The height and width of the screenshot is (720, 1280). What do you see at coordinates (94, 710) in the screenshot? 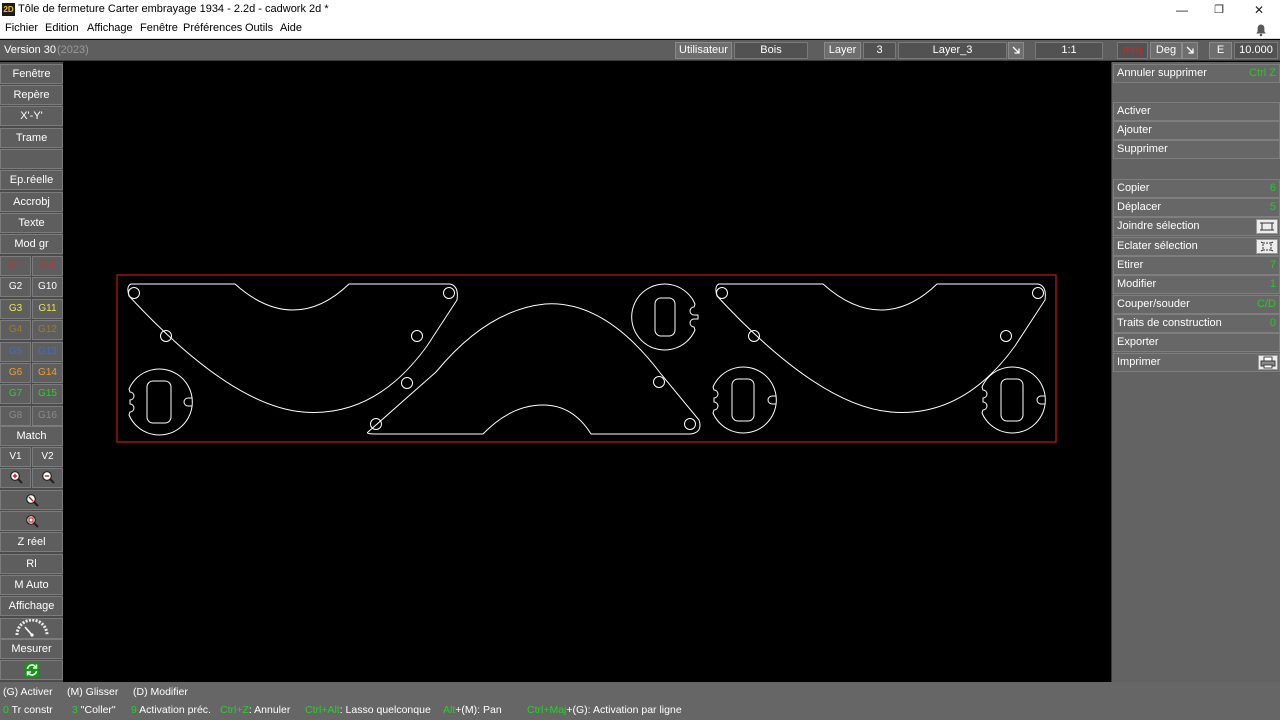
I see `hint-coller: 3 "Coller"` at bounding box center [94, 710].